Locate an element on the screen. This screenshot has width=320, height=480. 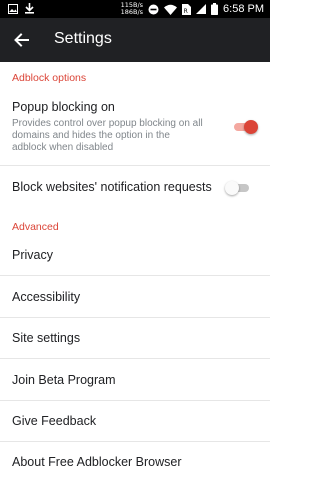
download-icon is located at coordinates (29, 8).